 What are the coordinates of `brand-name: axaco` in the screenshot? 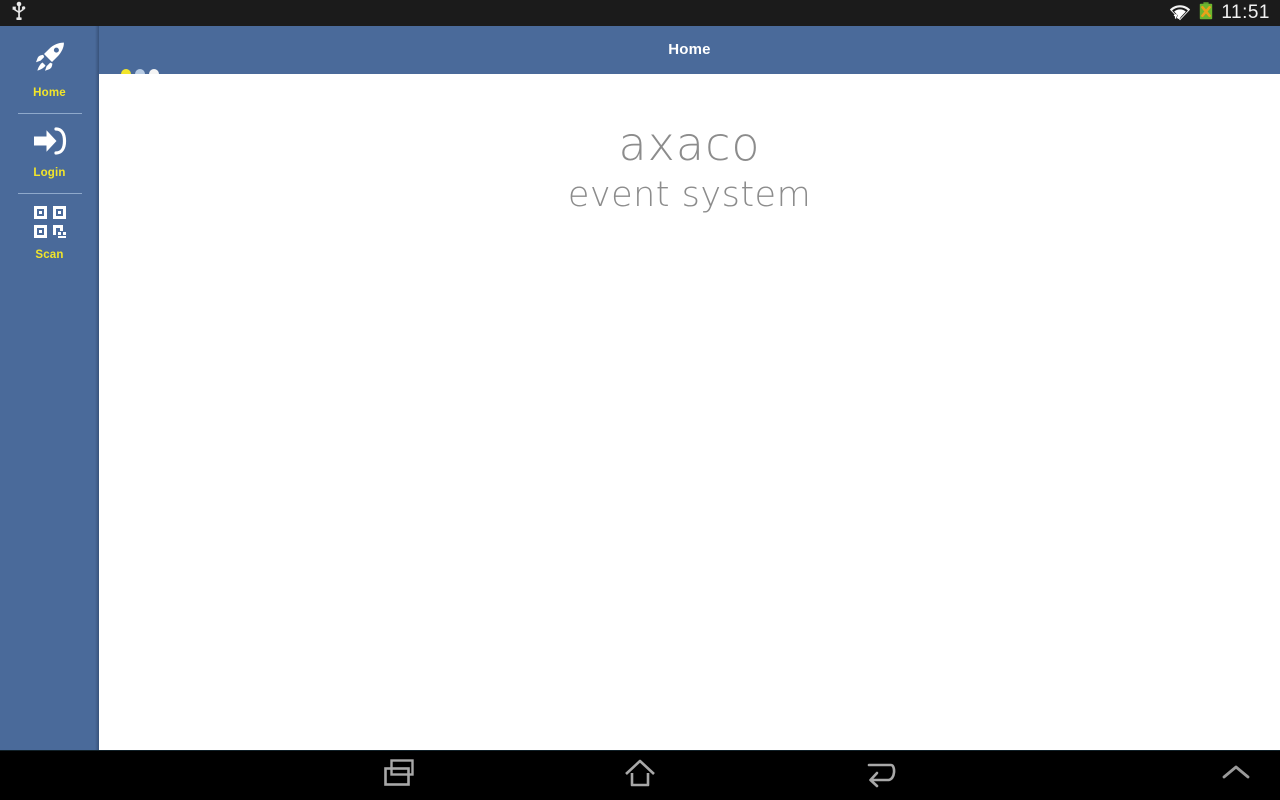 It's located at (689, 144).